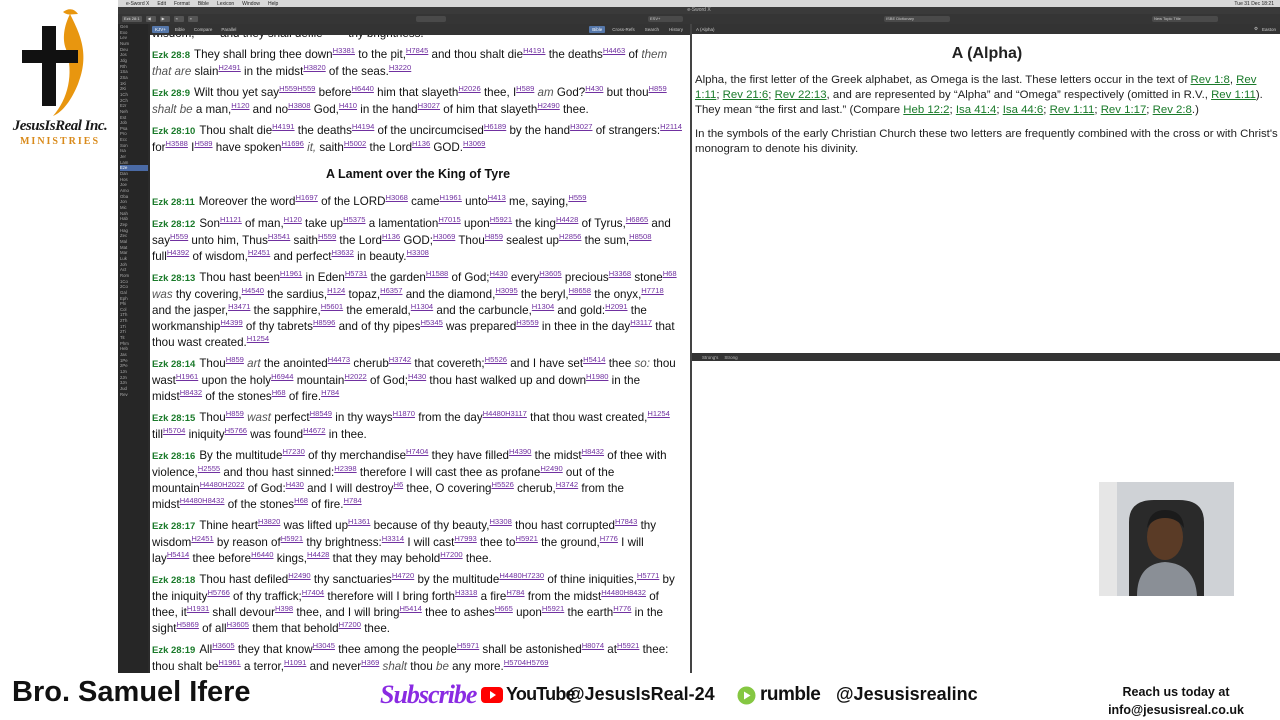 This screenshot has width=1280, height=720. Describe the element at coordinates (178, 252) in the screenshot. I see `strongs-number-link: H4392` at that location.